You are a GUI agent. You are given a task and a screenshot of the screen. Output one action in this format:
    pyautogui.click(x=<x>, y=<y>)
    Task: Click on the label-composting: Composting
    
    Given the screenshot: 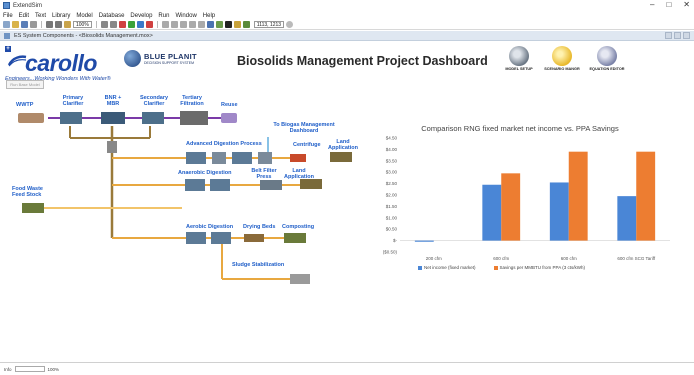 What is the action you would take?
    pyautogui.click(x=298, y=227)
    